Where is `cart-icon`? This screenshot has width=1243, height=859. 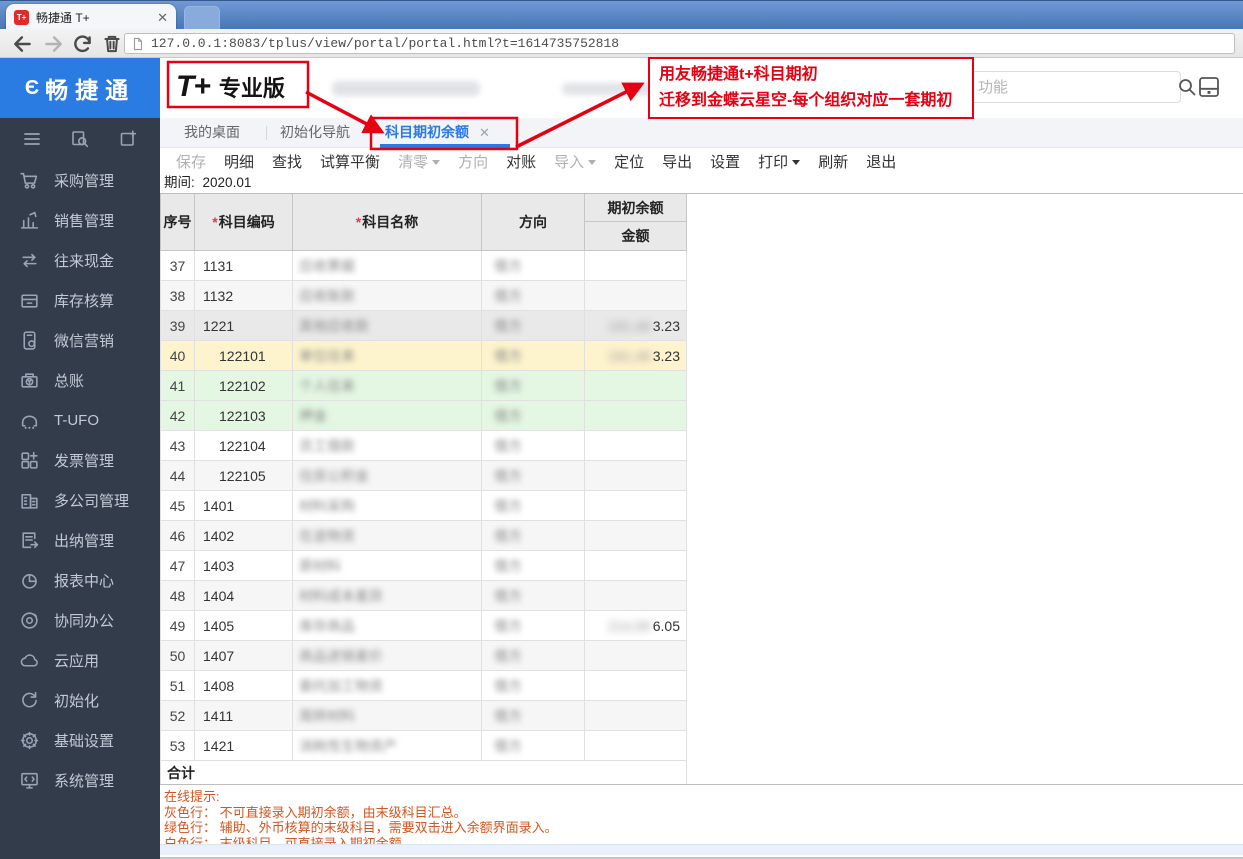
cart-icon is located at coordinates (36, 180).